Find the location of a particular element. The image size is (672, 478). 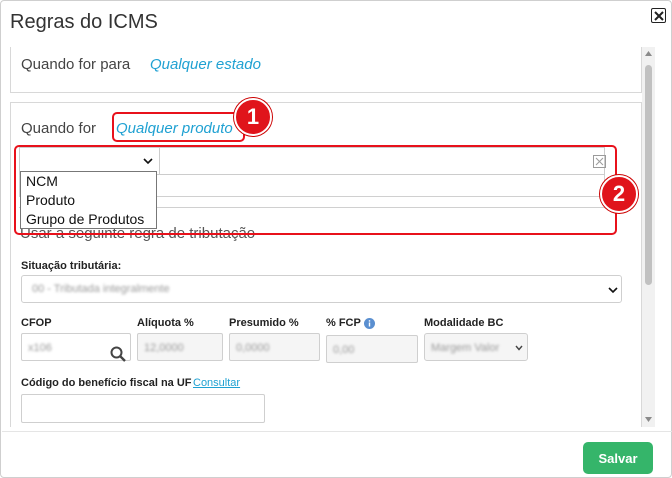

aliquota-input: 12,0000 is located at coordinates (180, 347).